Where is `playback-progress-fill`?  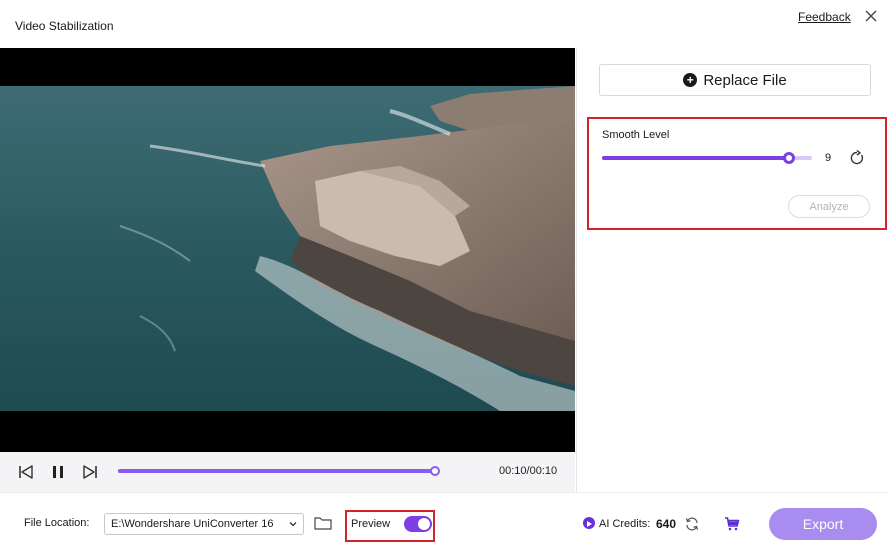 playback-progress-fill is located at coordinates (277, 471).